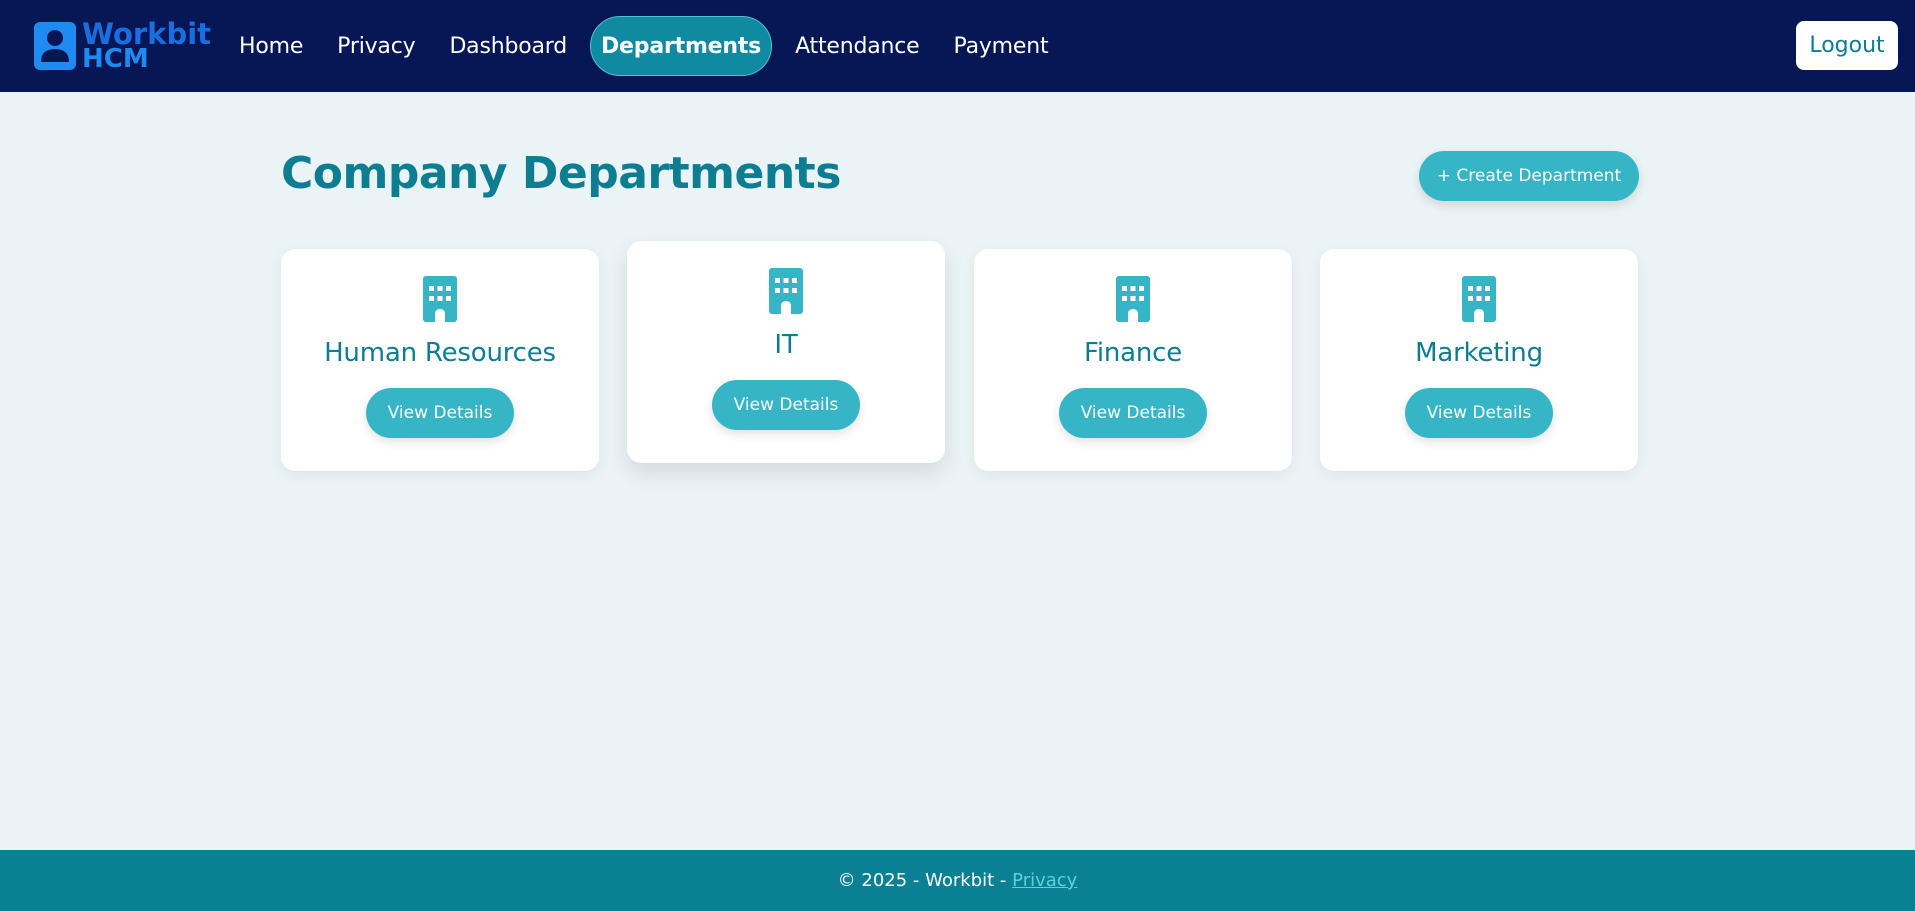 The width and height of the screenshot is (1915, 911). What do you see at coordinates (1479, 353) in the screenshot?
I see `department-name: Marketing` at bounding box center [1479, 353].